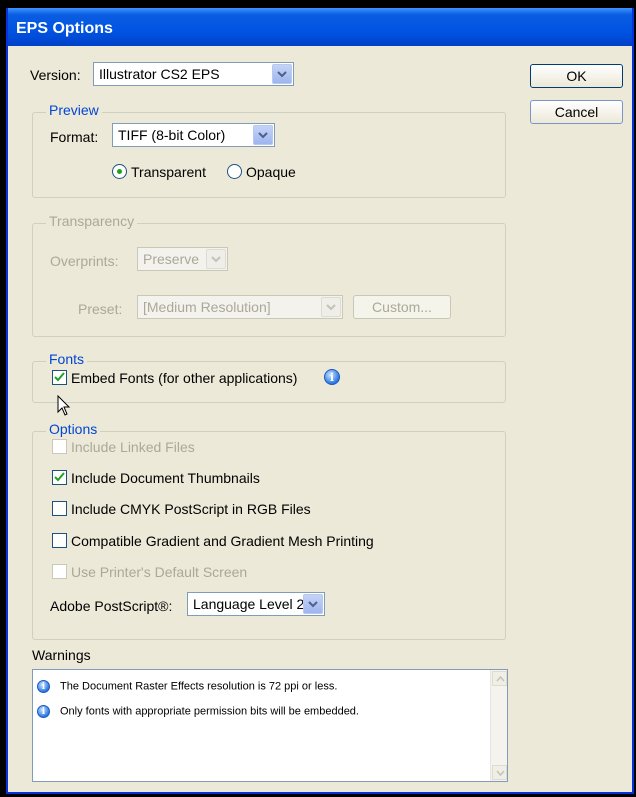 The height and width of the screenshot is (797, 636). I want to click on options-legend: Options, so click(73, 429).